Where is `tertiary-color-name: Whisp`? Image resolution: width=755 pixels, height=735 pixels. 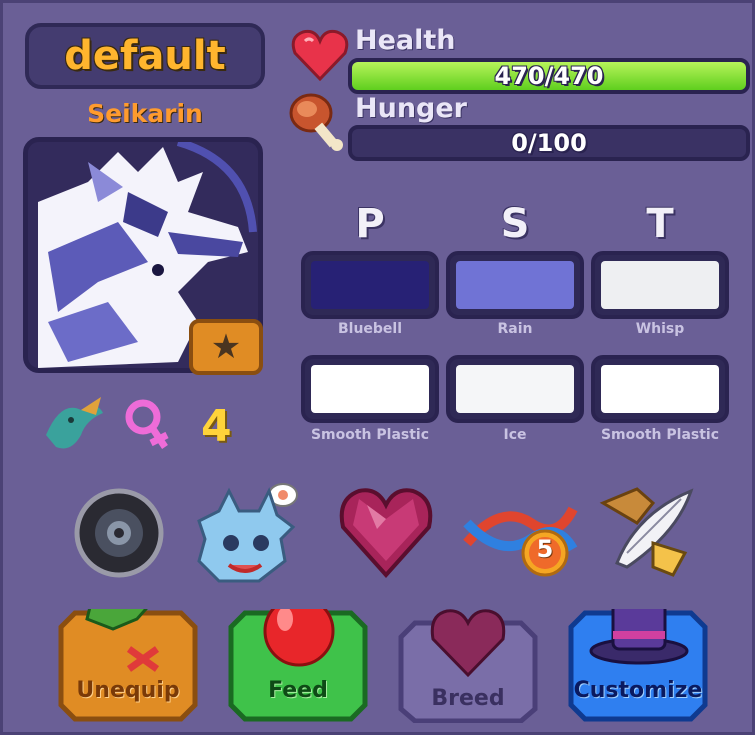
tertiary-color-name: Whisp is located at coordinates (660, 329).